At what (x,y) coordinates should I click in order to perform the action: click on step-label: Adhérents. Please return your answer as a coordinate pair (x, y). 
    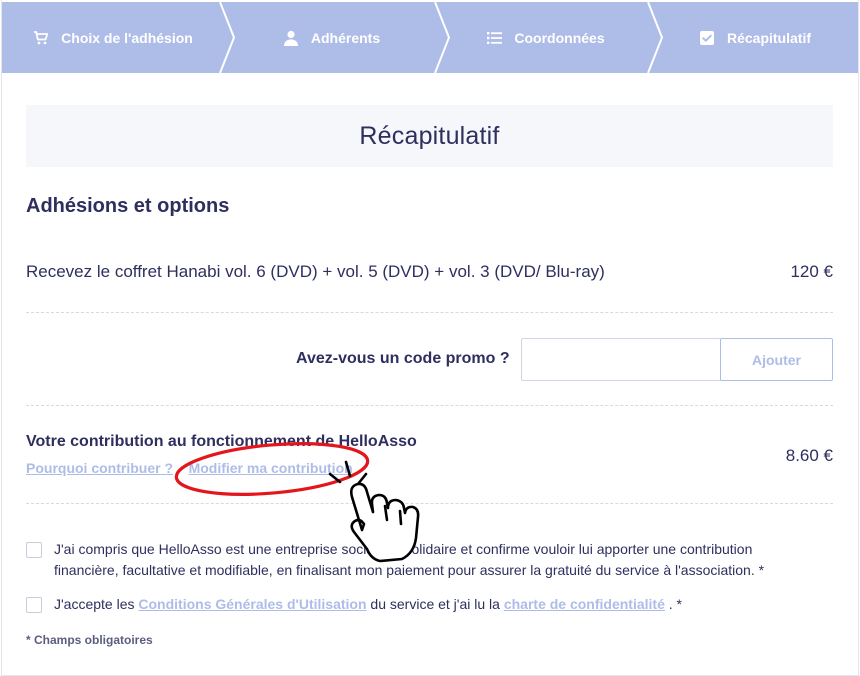
    Looking at the image, I should click on (345, 37).